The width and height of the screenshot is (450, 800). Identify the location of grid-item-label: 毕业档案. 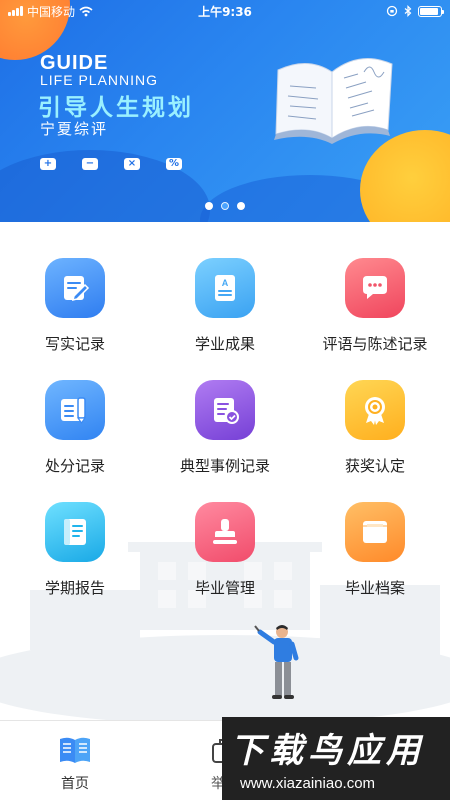
(374, 588).